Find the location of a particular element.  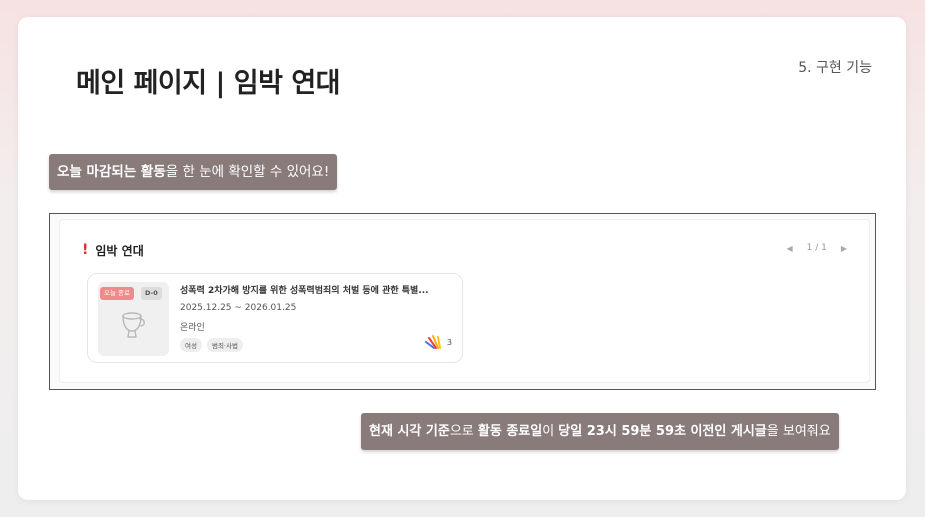

cup-icon is located at coordinates (133, 325).